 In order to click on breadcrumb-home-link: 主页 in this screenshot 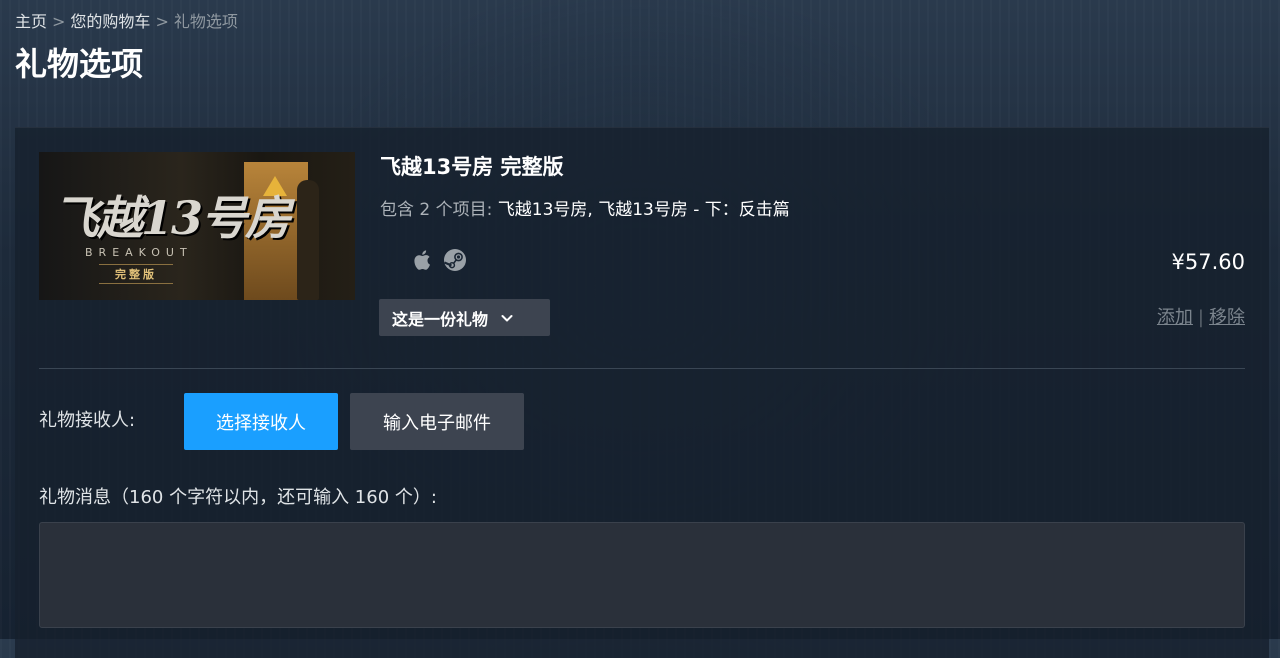, I will do `click(31, 21)`.